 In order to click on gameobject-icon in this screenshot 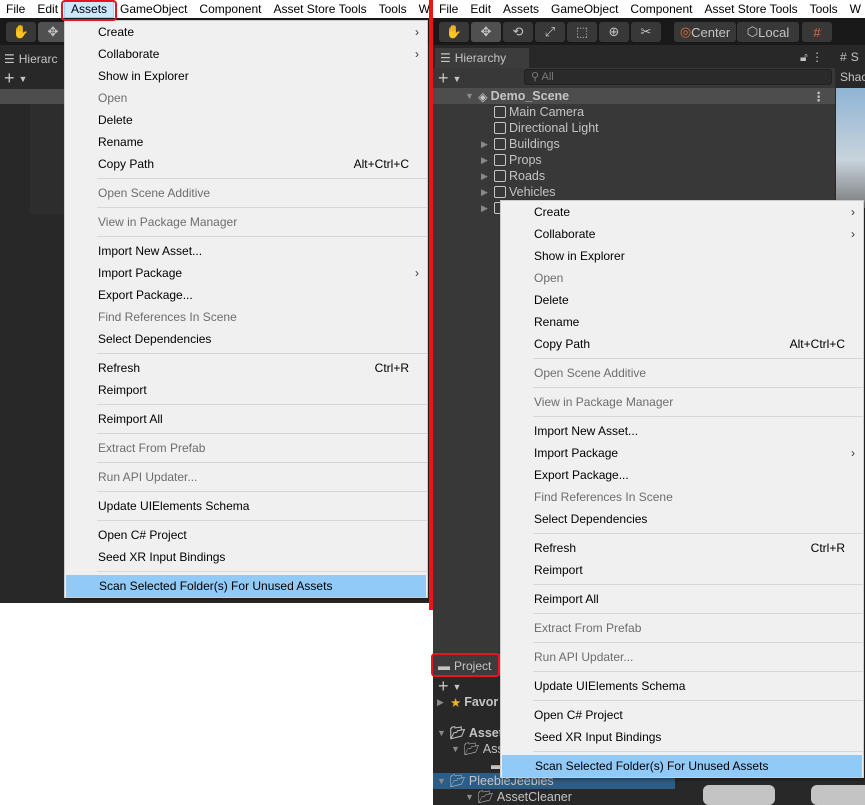, I will do `click(500, 128)`.